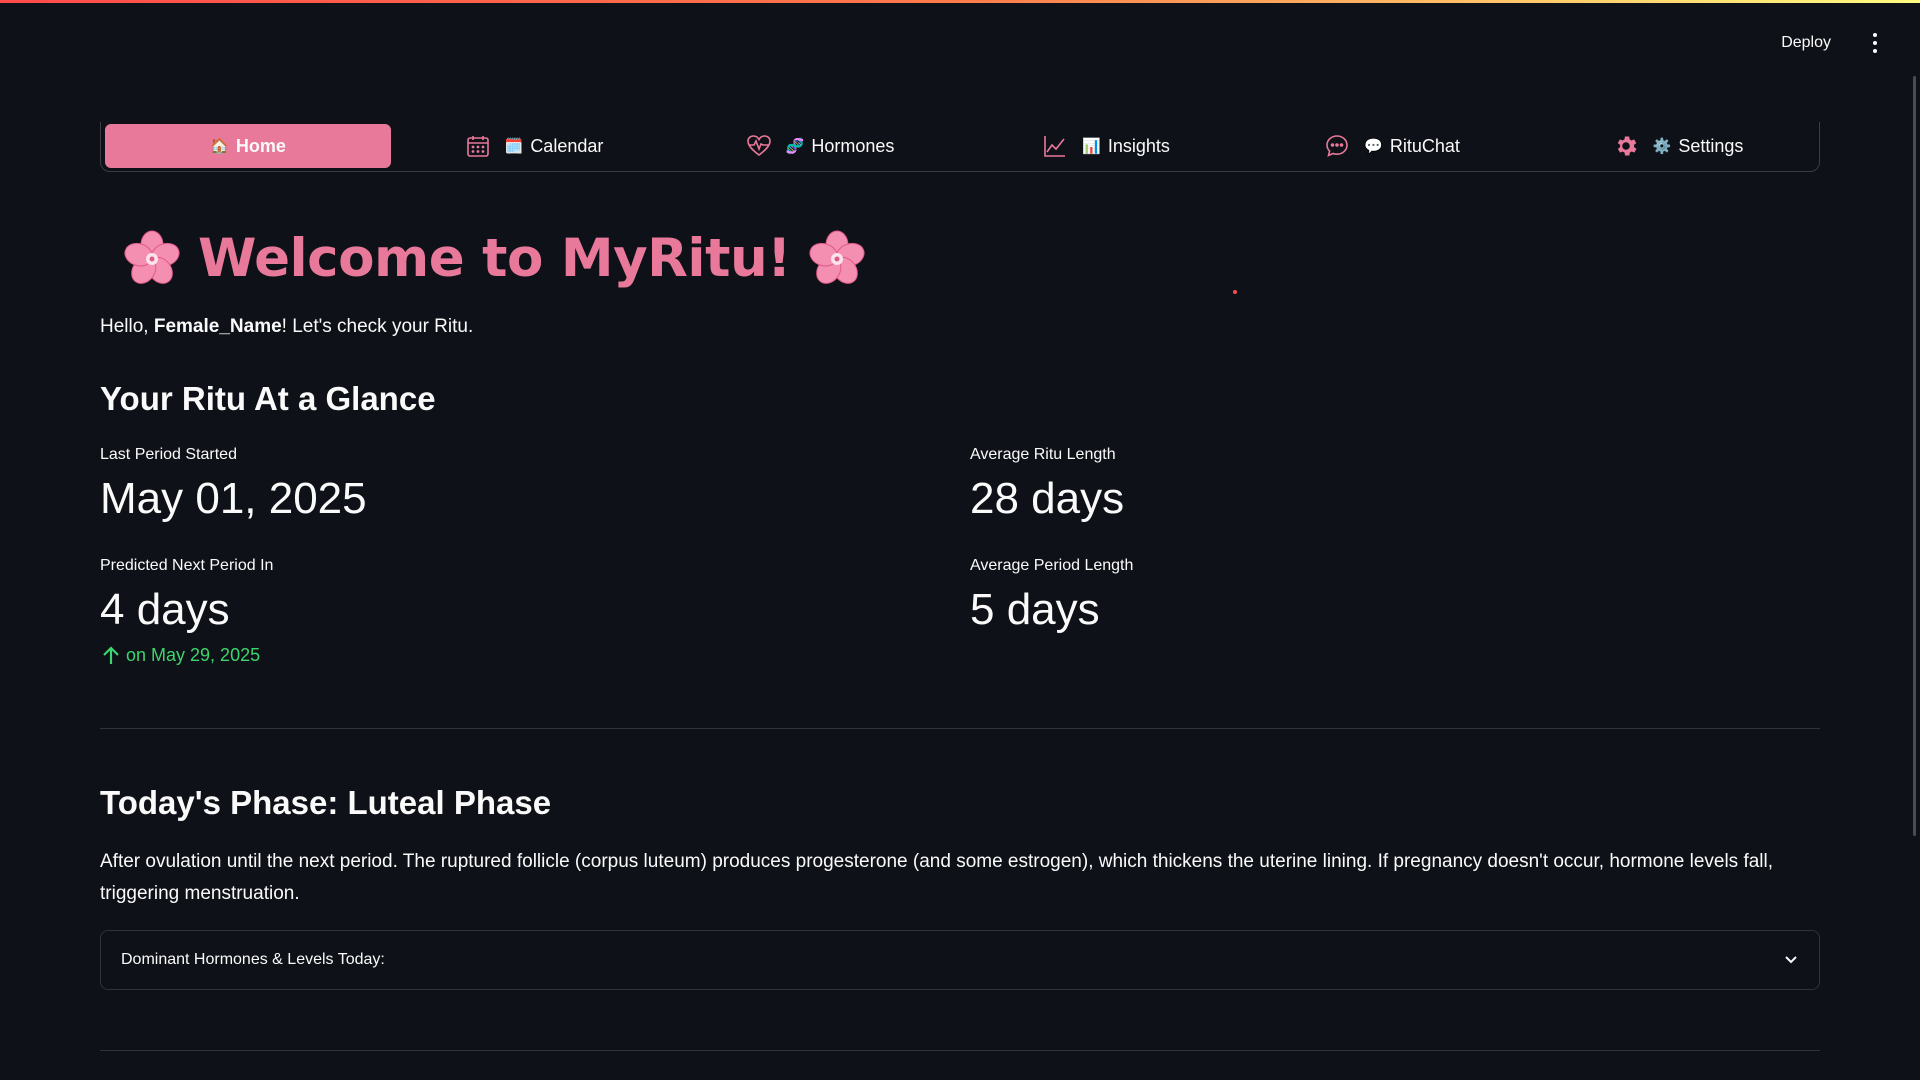 This screenshot has height=1080, width=1920. What do you see at coordinates (1806, 43) in the screenshot?
I see `deploy-button: Deploy` at bounding box center [1806, 43].